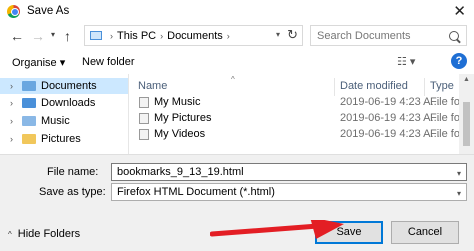  Describe the element at coordinates (180, 172) in the screenshot. I see `file-name-value: bookmarks_9_13_19.html` at that location.